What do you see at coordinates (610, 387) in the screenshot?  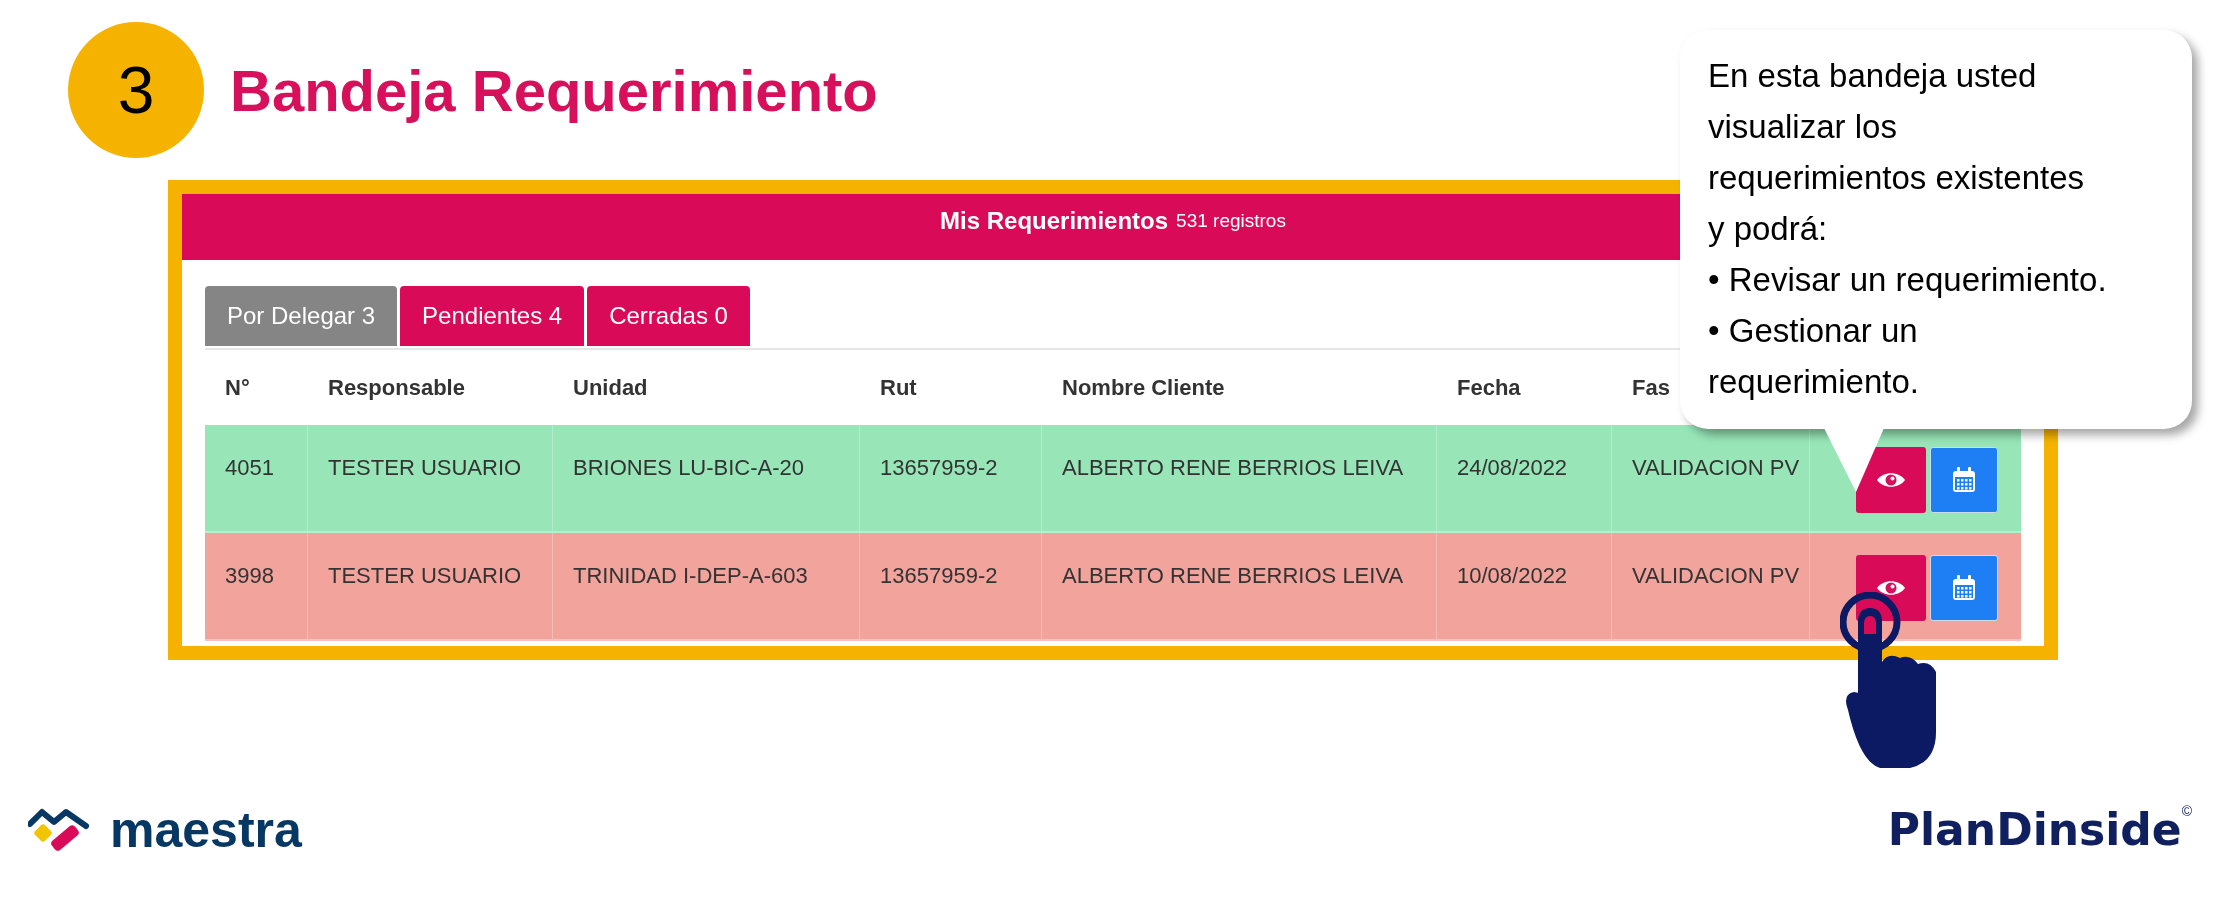 I see `column-header: Unidad` at bounding box center [610, 387].